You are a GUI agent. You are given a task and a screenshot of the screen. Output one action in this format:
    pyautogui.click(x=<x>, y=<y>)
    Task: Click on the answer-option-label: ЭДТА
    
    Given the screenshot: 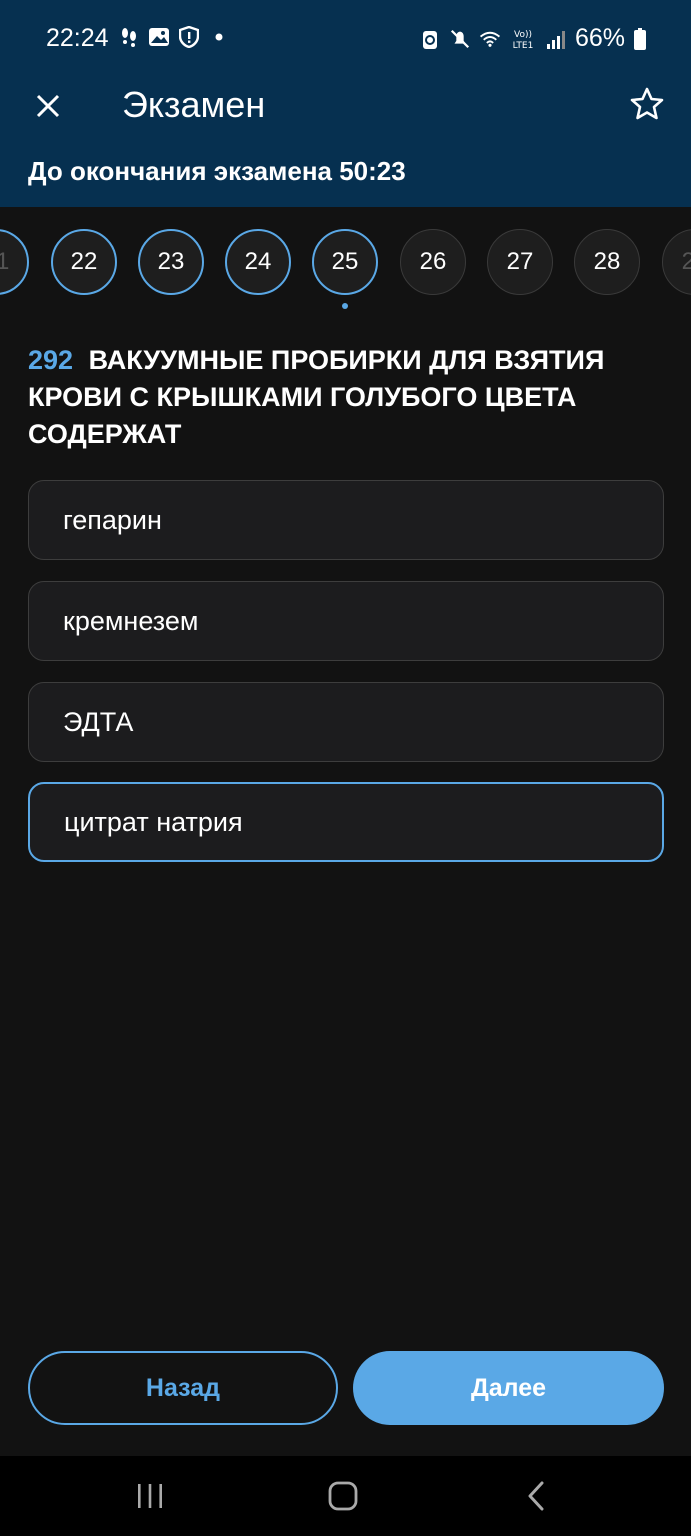 What is the action you would take?
    pyautogui.click(x=98, y=721)
    